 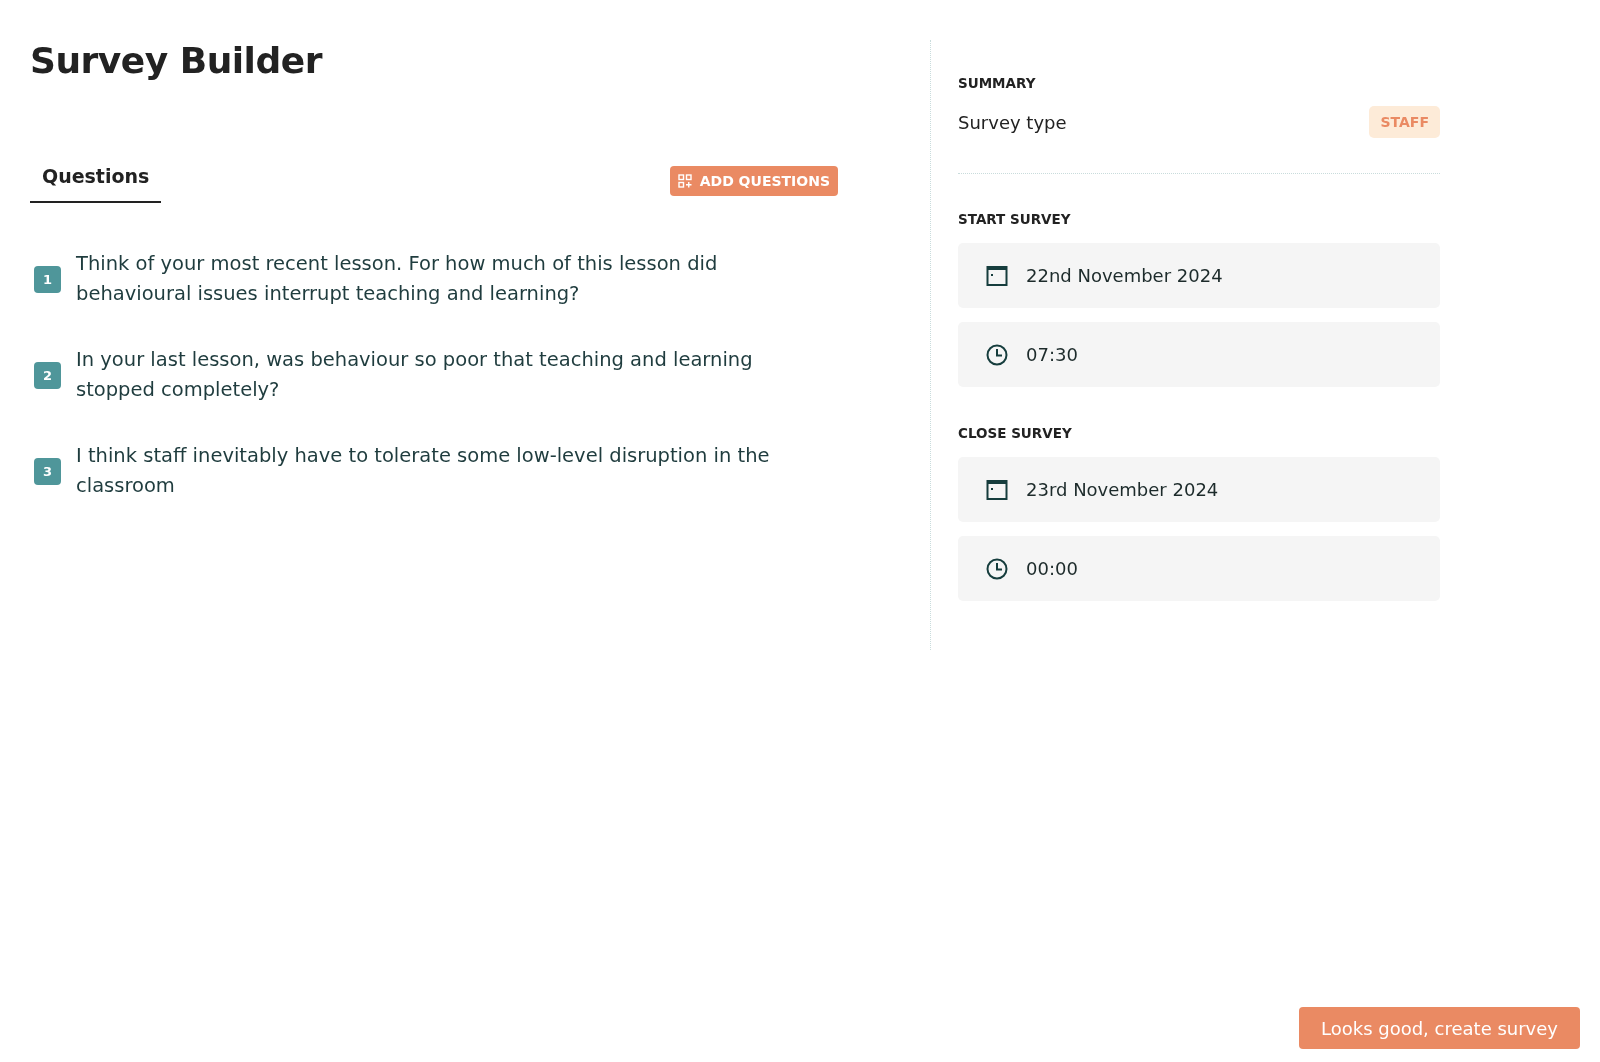 I want to click on field-label: Survey type, so click(x=1012, y=122).